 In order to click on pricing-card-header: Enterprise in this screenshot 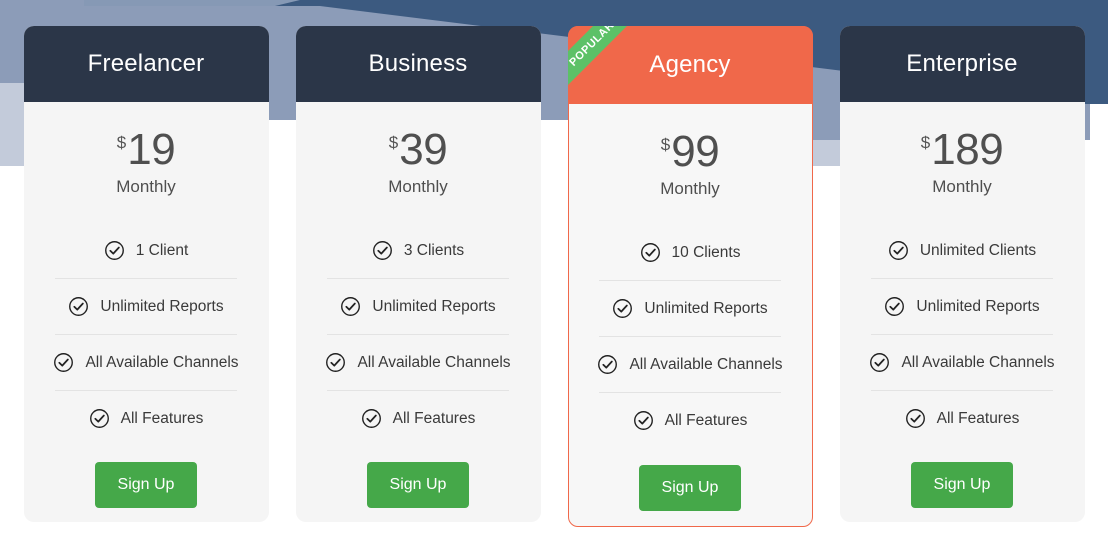, I will do `click(962, 64)`.